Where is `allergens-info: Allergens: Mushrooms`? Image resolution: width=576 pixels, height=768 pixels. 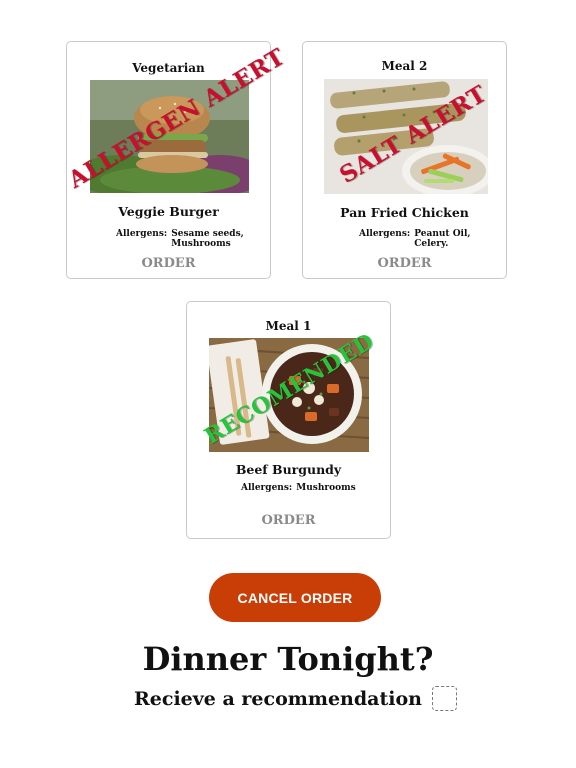
allergens-info: Allergens: Mushrooms is located at coordinates (298, 488).